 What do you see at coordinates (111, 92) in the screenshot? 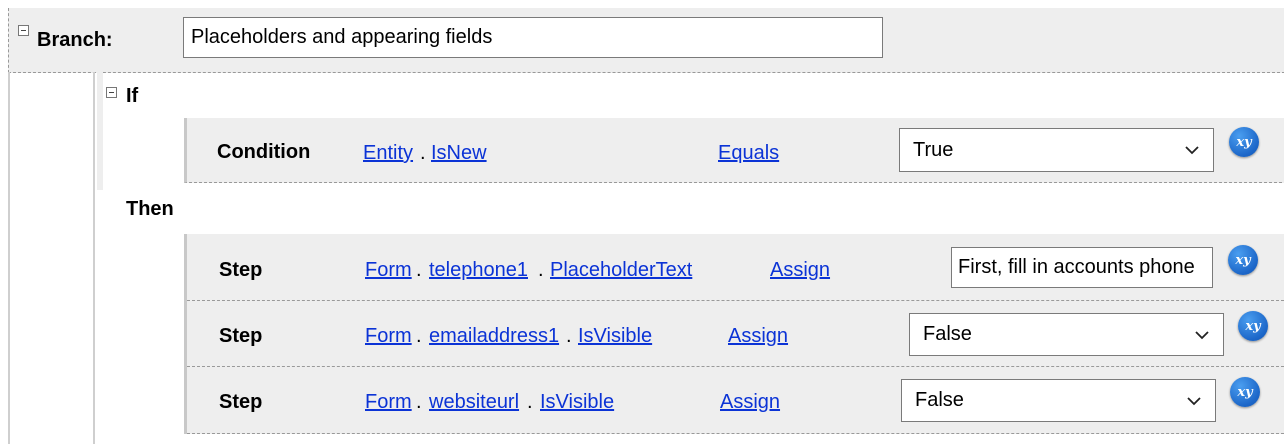
I see `if-collapse-icon` at bounding box center [111, 92].